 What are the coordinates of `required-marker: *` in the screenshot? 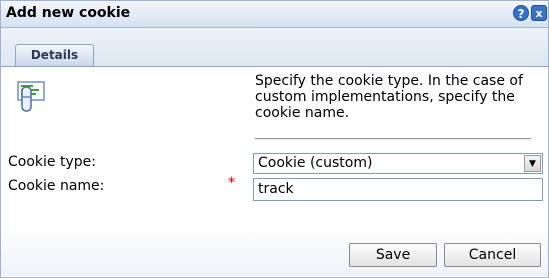 It's located at (231, 183).